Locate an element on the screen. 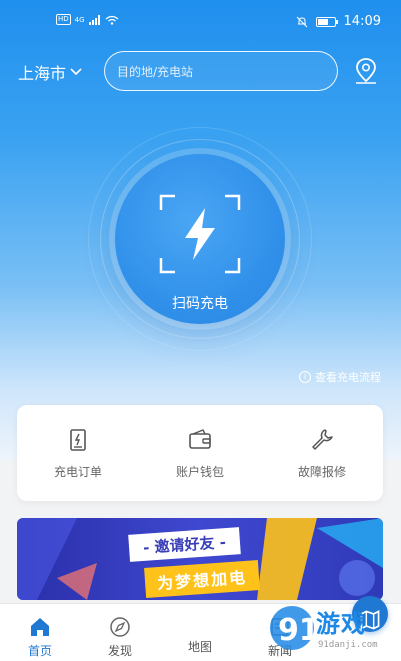 The width and height of the screenshot is (401, 661). fault-report-button: 故障报修 is located at coordinates (322, 453).